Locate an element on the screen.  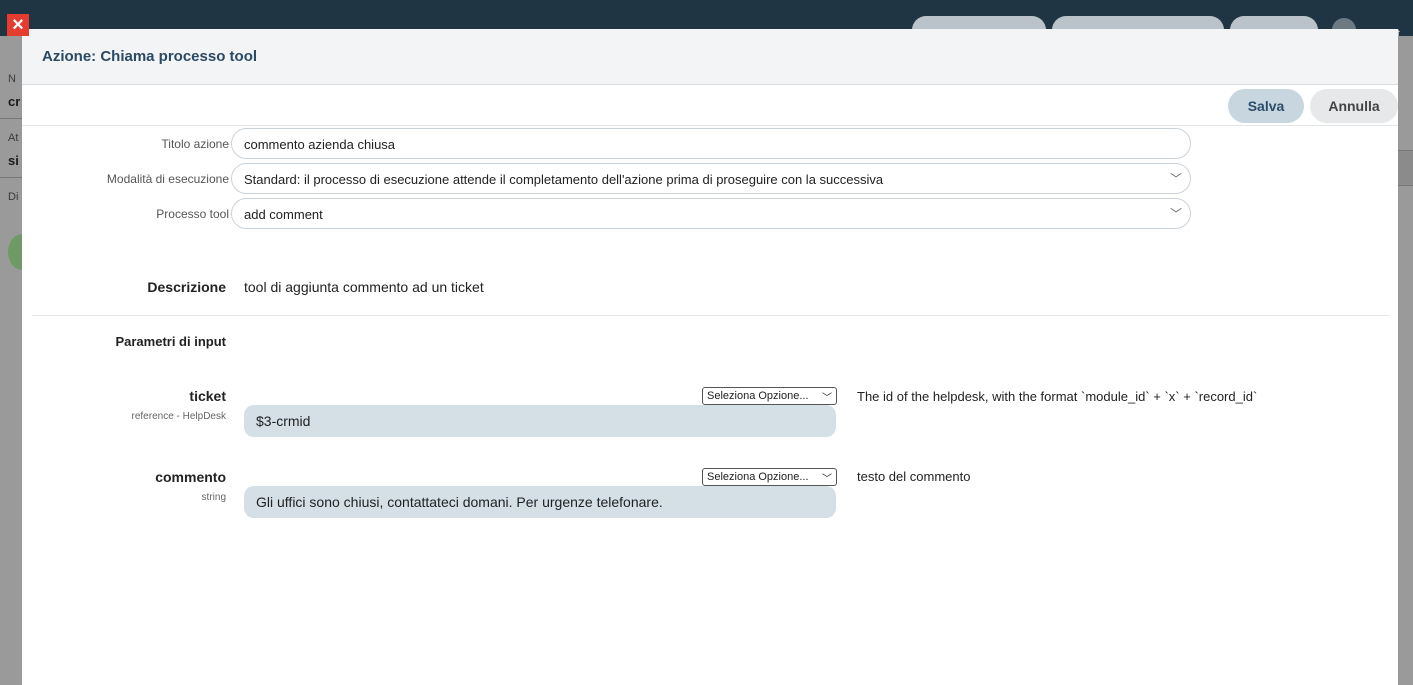
titolo-input: commento azienda chiusa is located at coordinates (711, 143).